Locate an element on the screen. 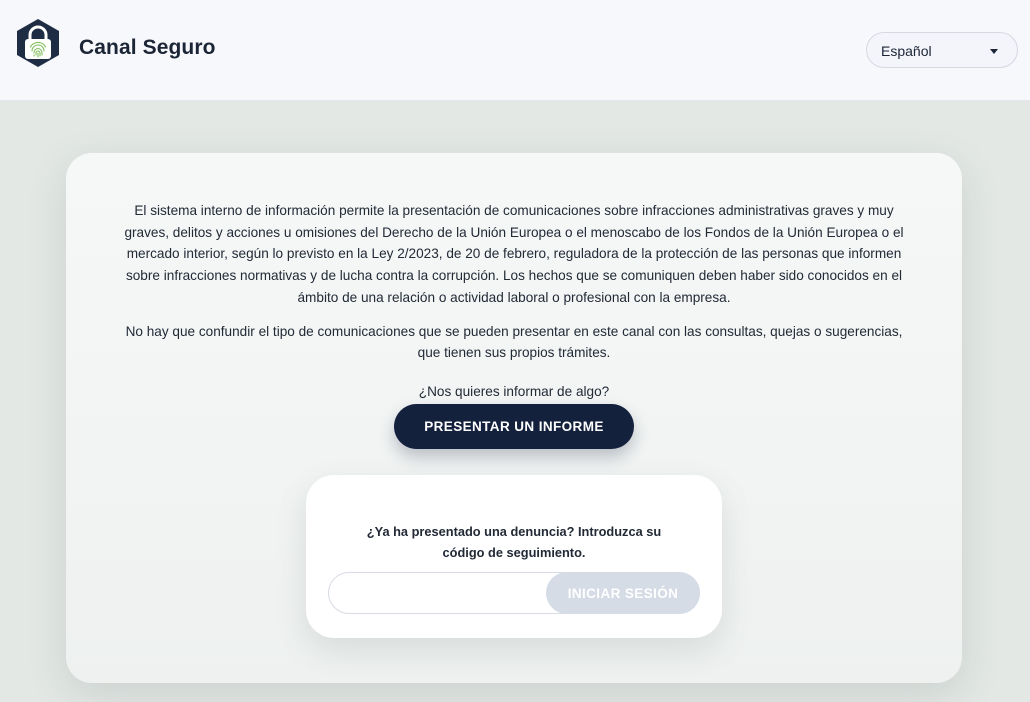 The image size is (1030, 702). submit-report-button: PRESENTAR UN INFORME is located at coordinates (514, 426).